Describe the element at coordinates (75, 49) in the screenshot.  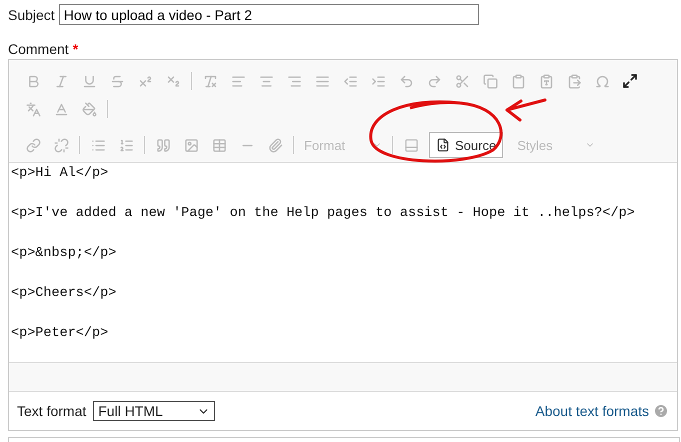
I see `required-mark: *` at that location.